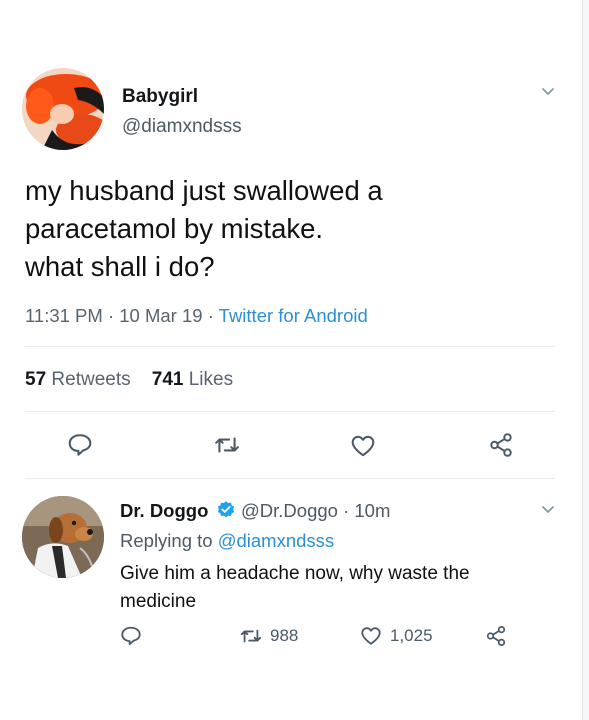 The image size is (589, 720). I want to click on retweets-stat: 57 Retweets, so click(78, 379).